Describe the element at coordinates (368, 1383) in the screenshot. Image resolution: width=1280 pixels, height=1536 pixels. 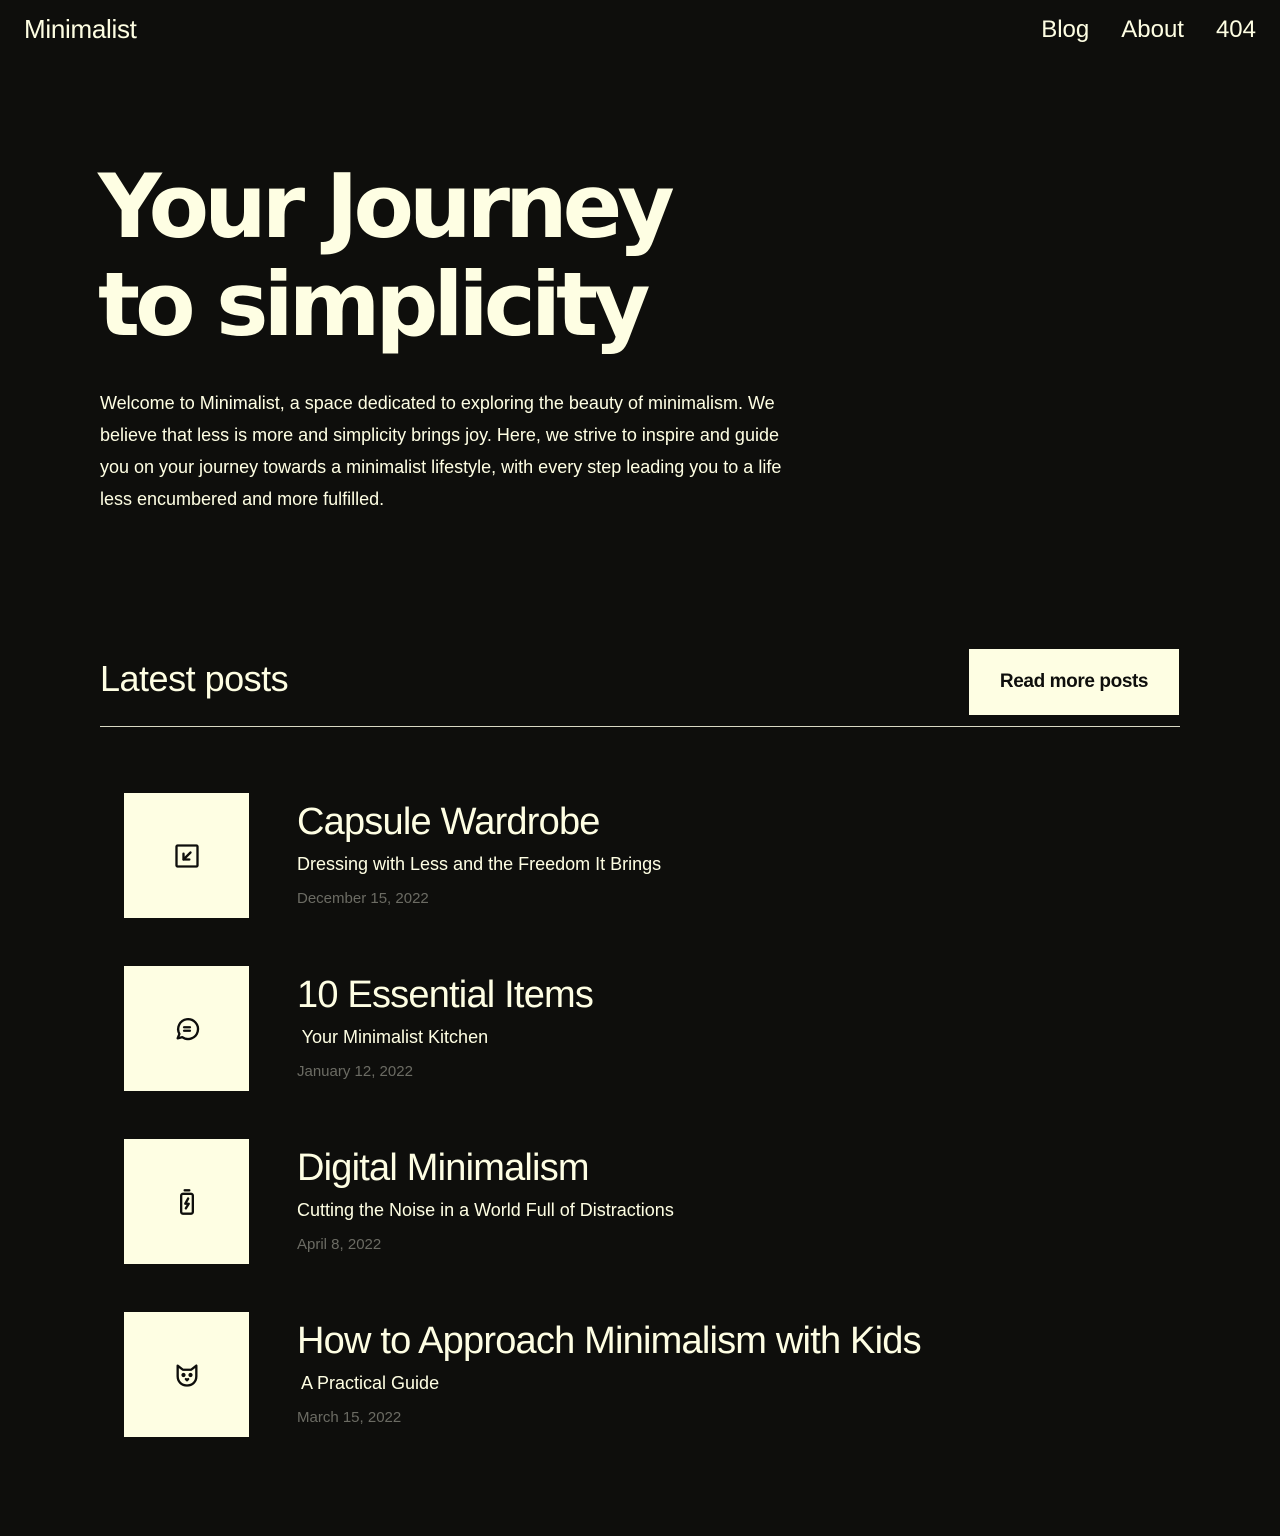
I see `post-subtitle: A Practical Guide` at that location.